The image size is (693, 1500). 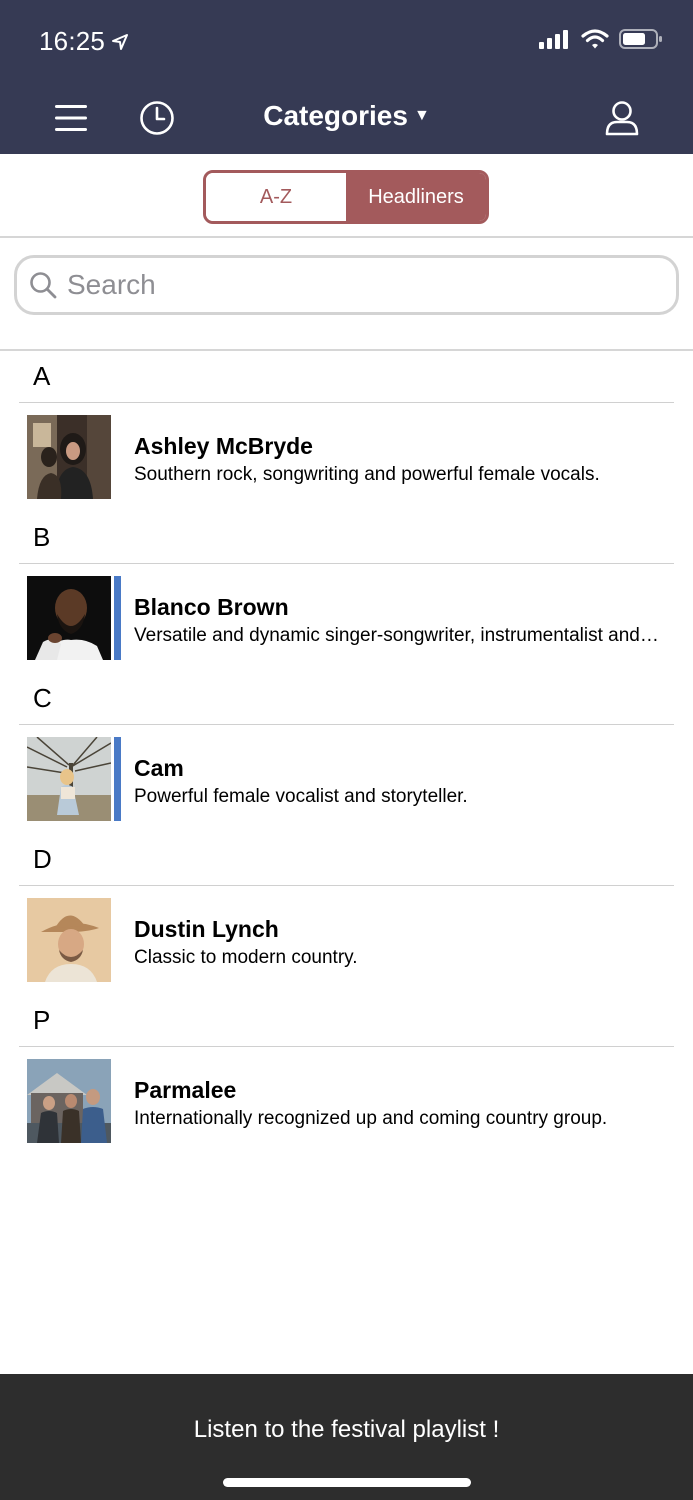 I want to click on battery-icon, so click(x=640, y=39).